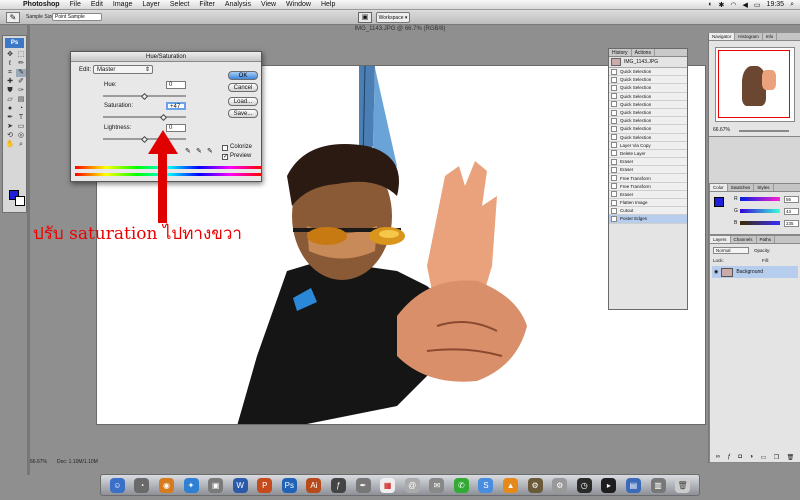 The height and width of the screenshot is (500, 800). Describe the element at coordinates (225, 148) in the screenshot. I see `colorize-checkbox` at that location.